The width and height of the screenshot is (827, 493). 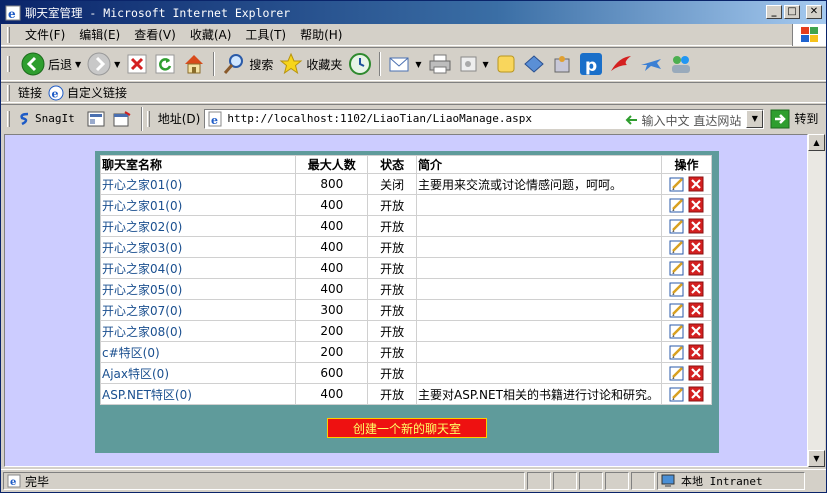 I want to click on room-name-link: 开心之家08(0), so click(x=198, y=331).